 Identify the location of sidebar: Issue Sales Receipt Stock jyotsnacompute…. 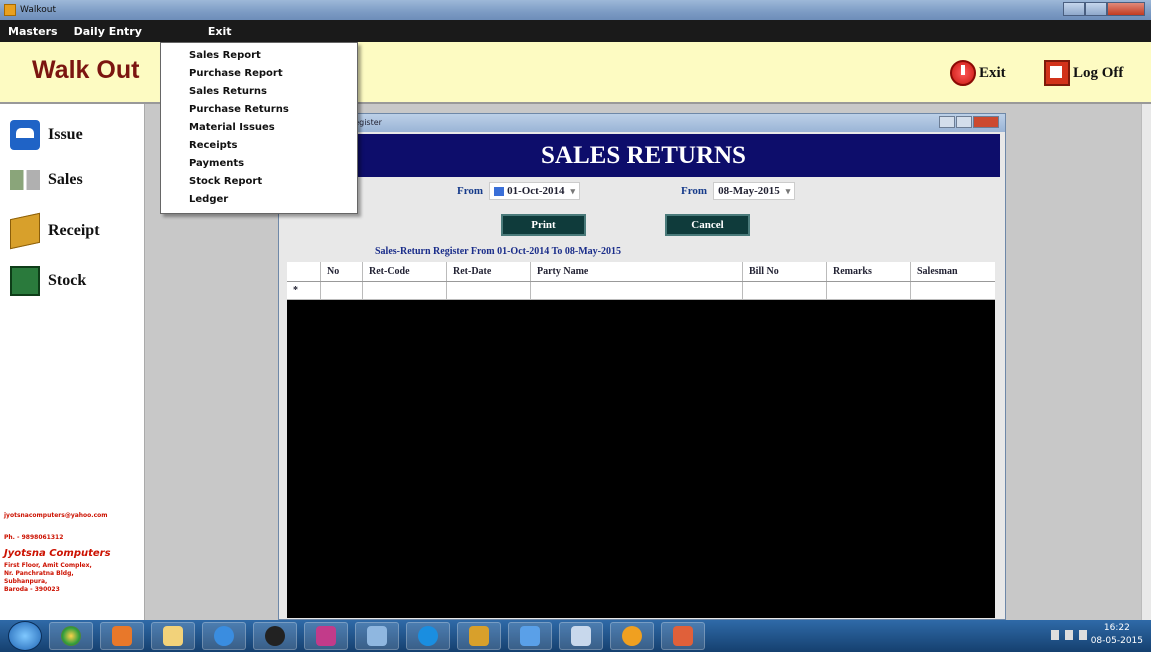
(72, 362).